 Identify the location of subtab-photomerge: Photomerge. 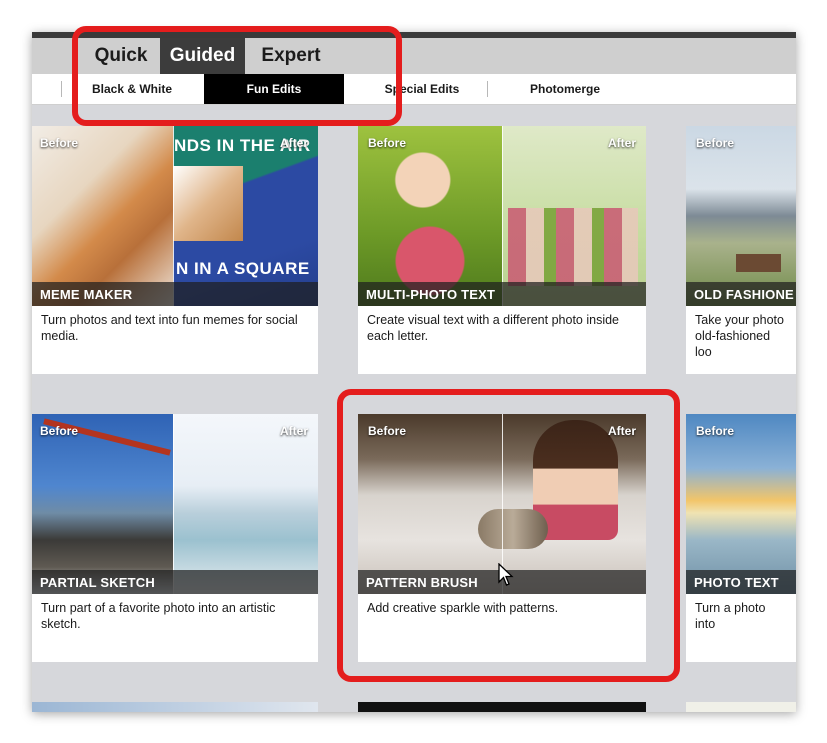
(565, 89).